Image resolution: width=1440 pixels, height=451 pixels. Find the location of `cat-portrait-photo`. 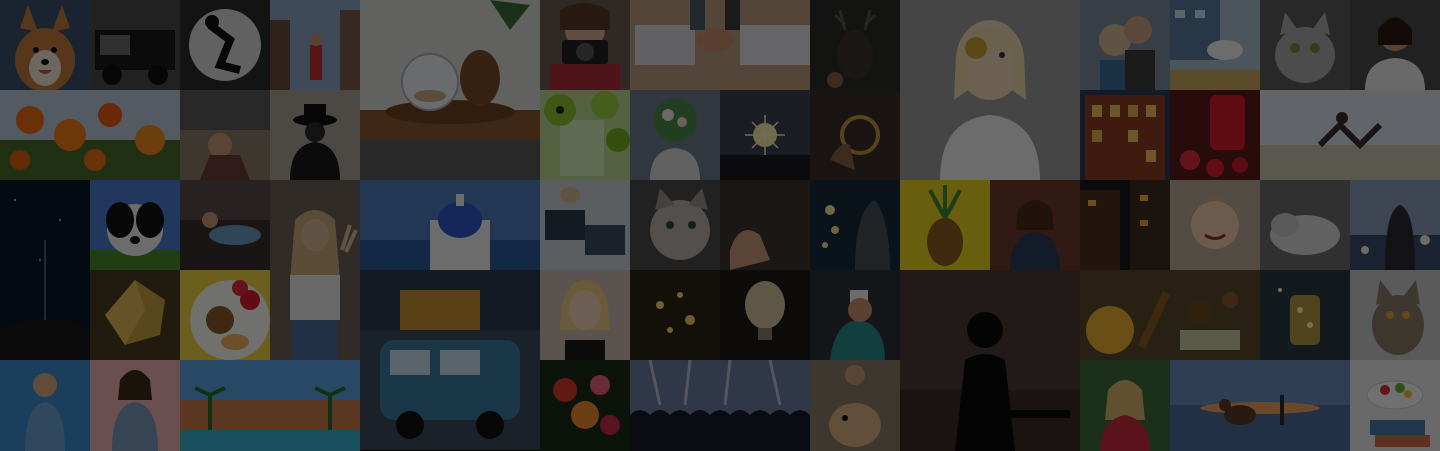

cat-portrait-photo is located at coordinates (675, 225).